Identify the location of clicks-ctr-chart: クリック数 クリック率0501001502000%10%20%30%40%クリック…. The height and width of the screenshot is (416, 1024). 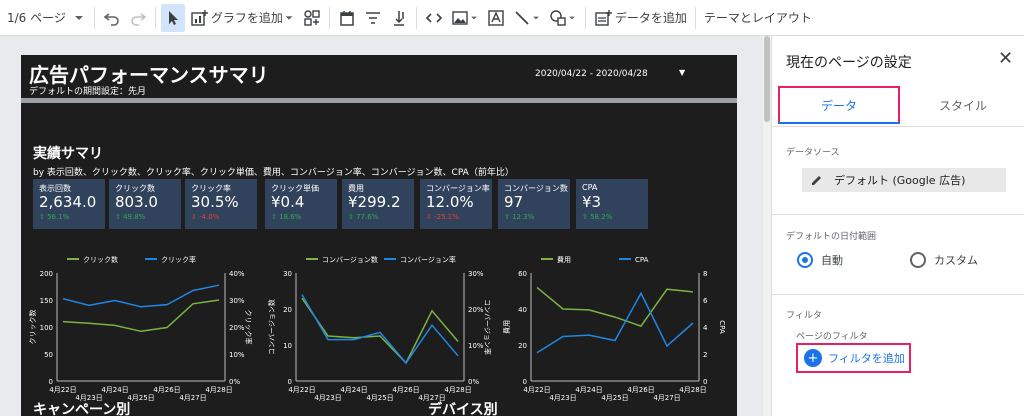
(139, 326).